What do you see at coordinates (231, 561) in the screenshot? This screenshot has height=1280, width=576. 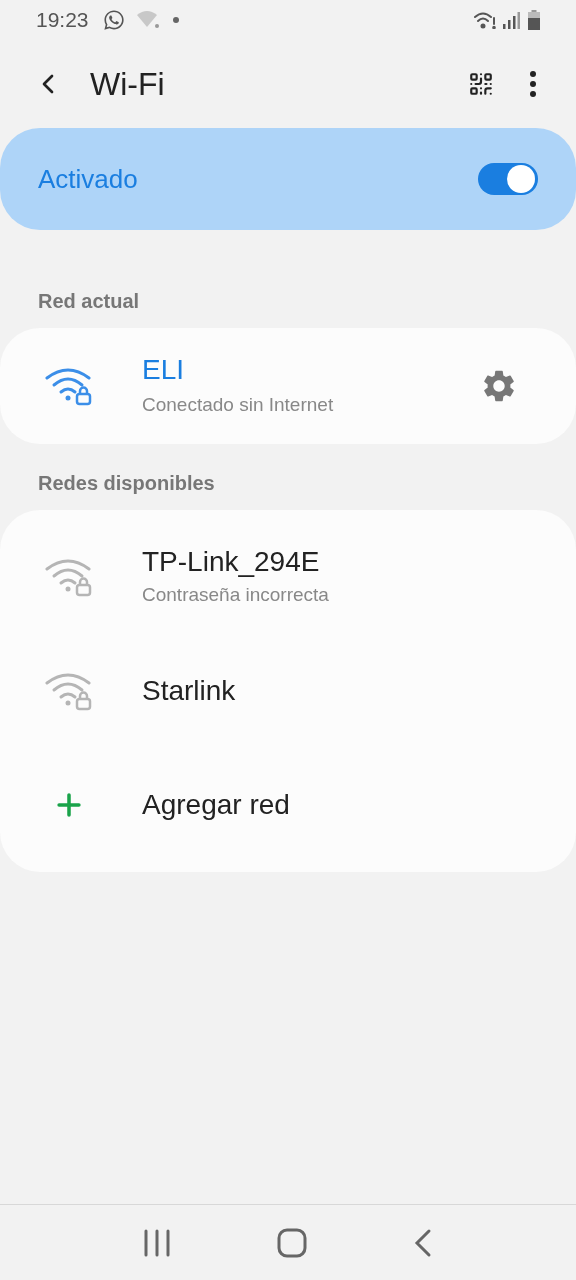 I see `network-name: TP-Link_294E` at bounding box center [231, 561].